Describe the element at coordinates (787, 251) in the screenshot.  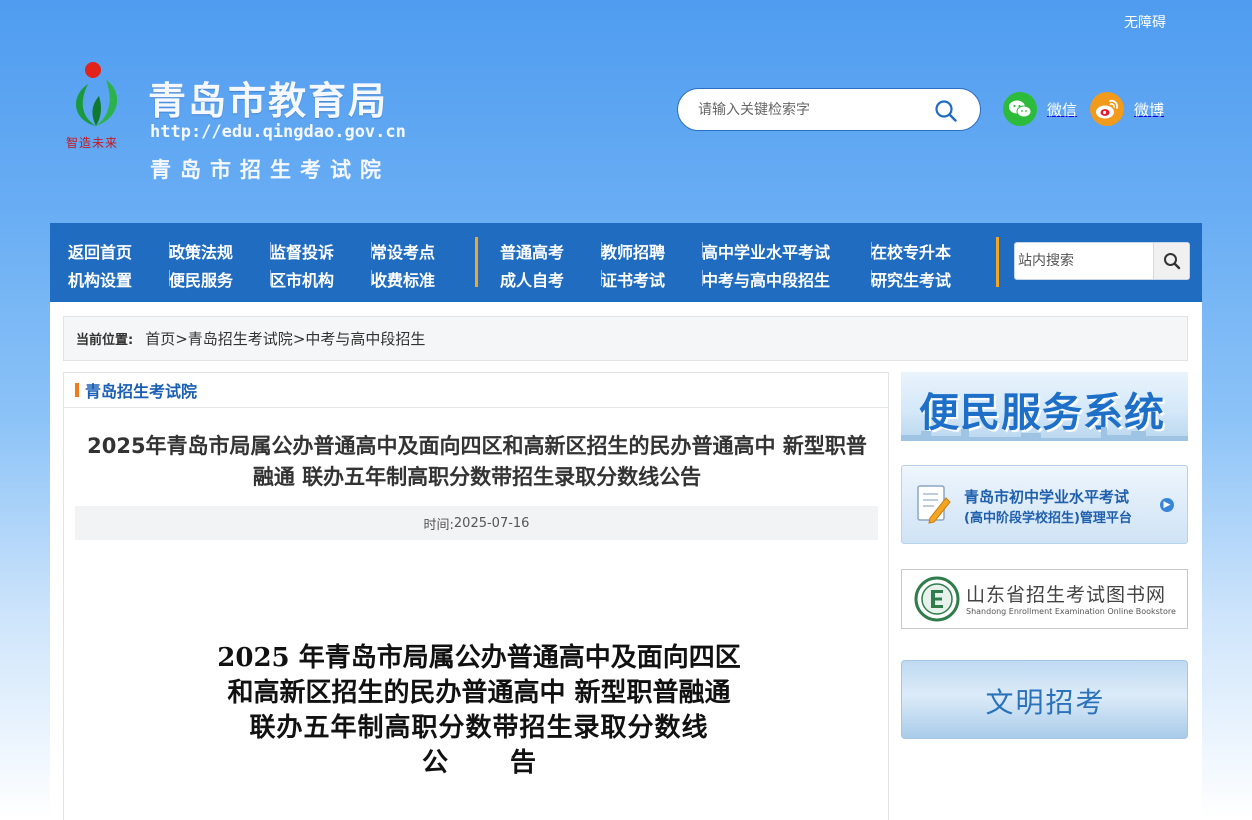
I see `nav-academic-test: 高中学业水平考试` at that location.